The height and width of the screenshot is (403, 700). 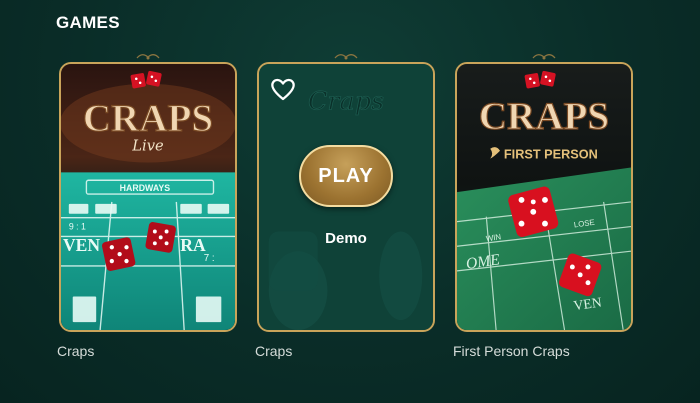 I want to click on svg-text: HARDWAYS, so click(x=145, y=188).